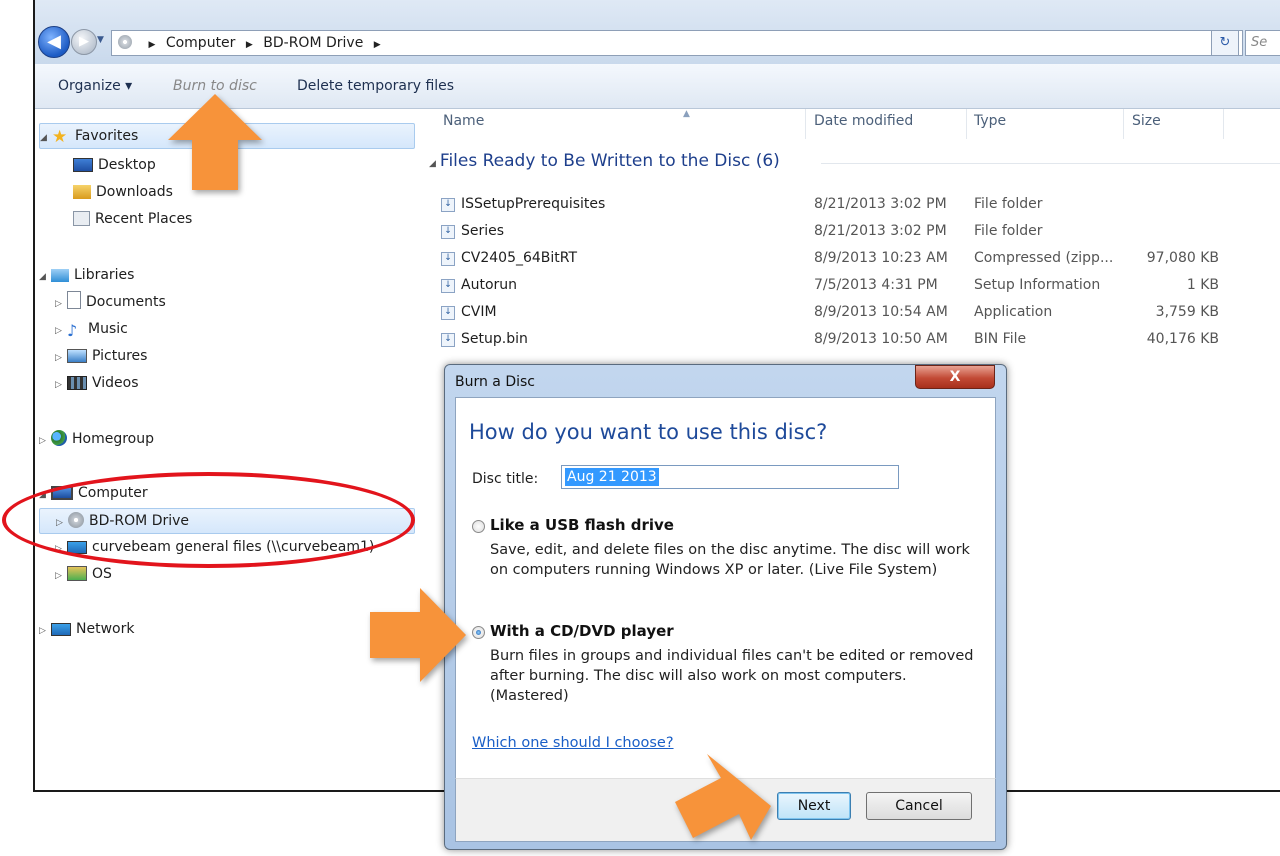  Describe the element at coordinates (1050, 163) in the screenshot. I see `group-divider` at that location.